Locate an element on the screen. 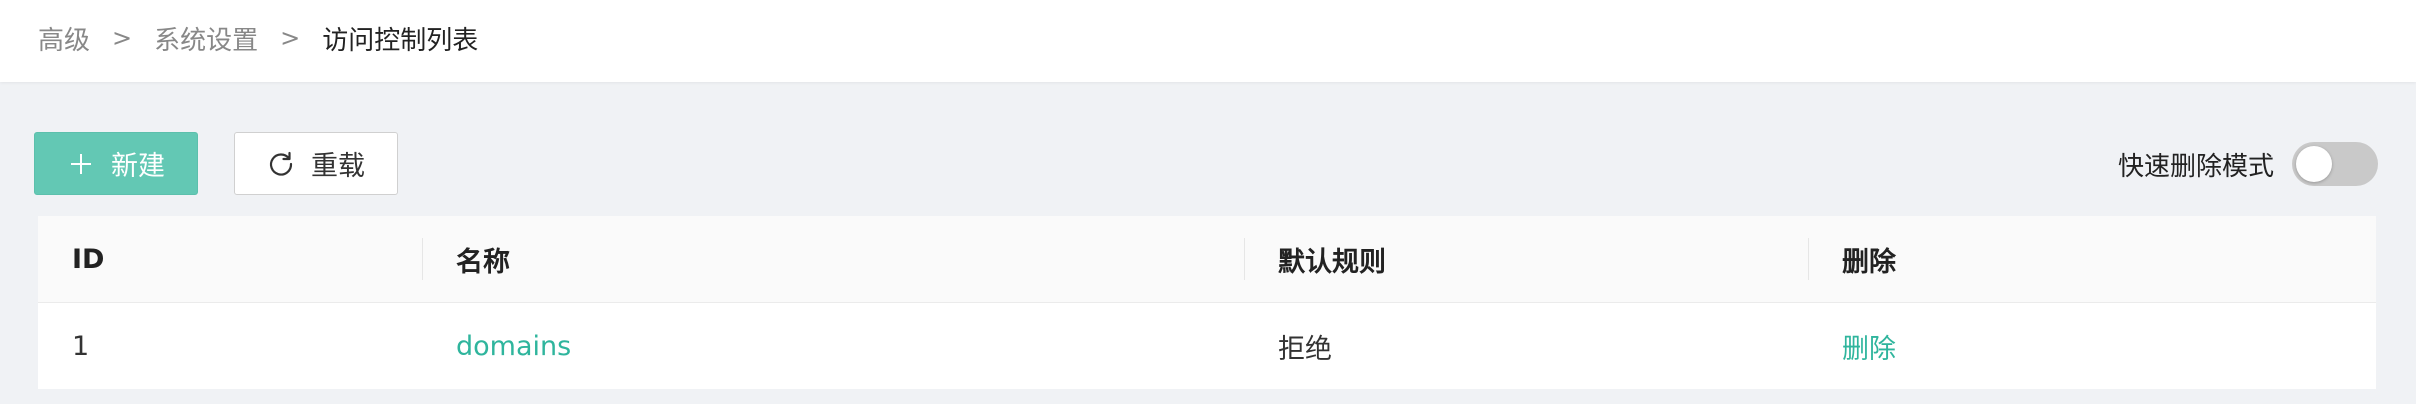  reload-button: 重载 is located at coordinates (316, 163).